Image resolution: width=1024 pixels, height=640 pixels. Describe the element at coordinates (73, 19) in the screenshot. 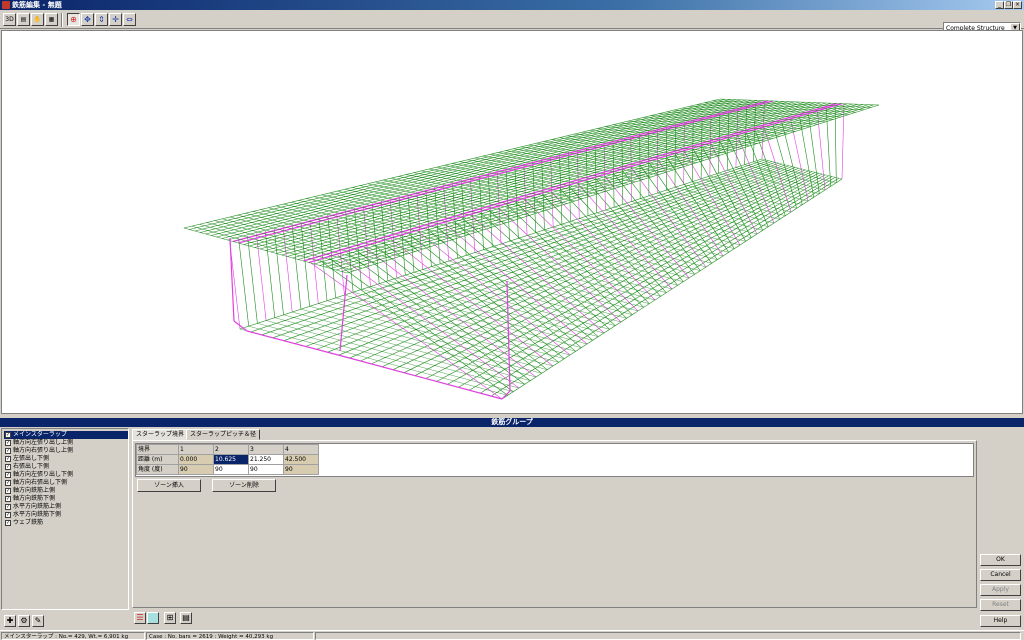

I see `select-arrow-icon: ⊕` at that location.